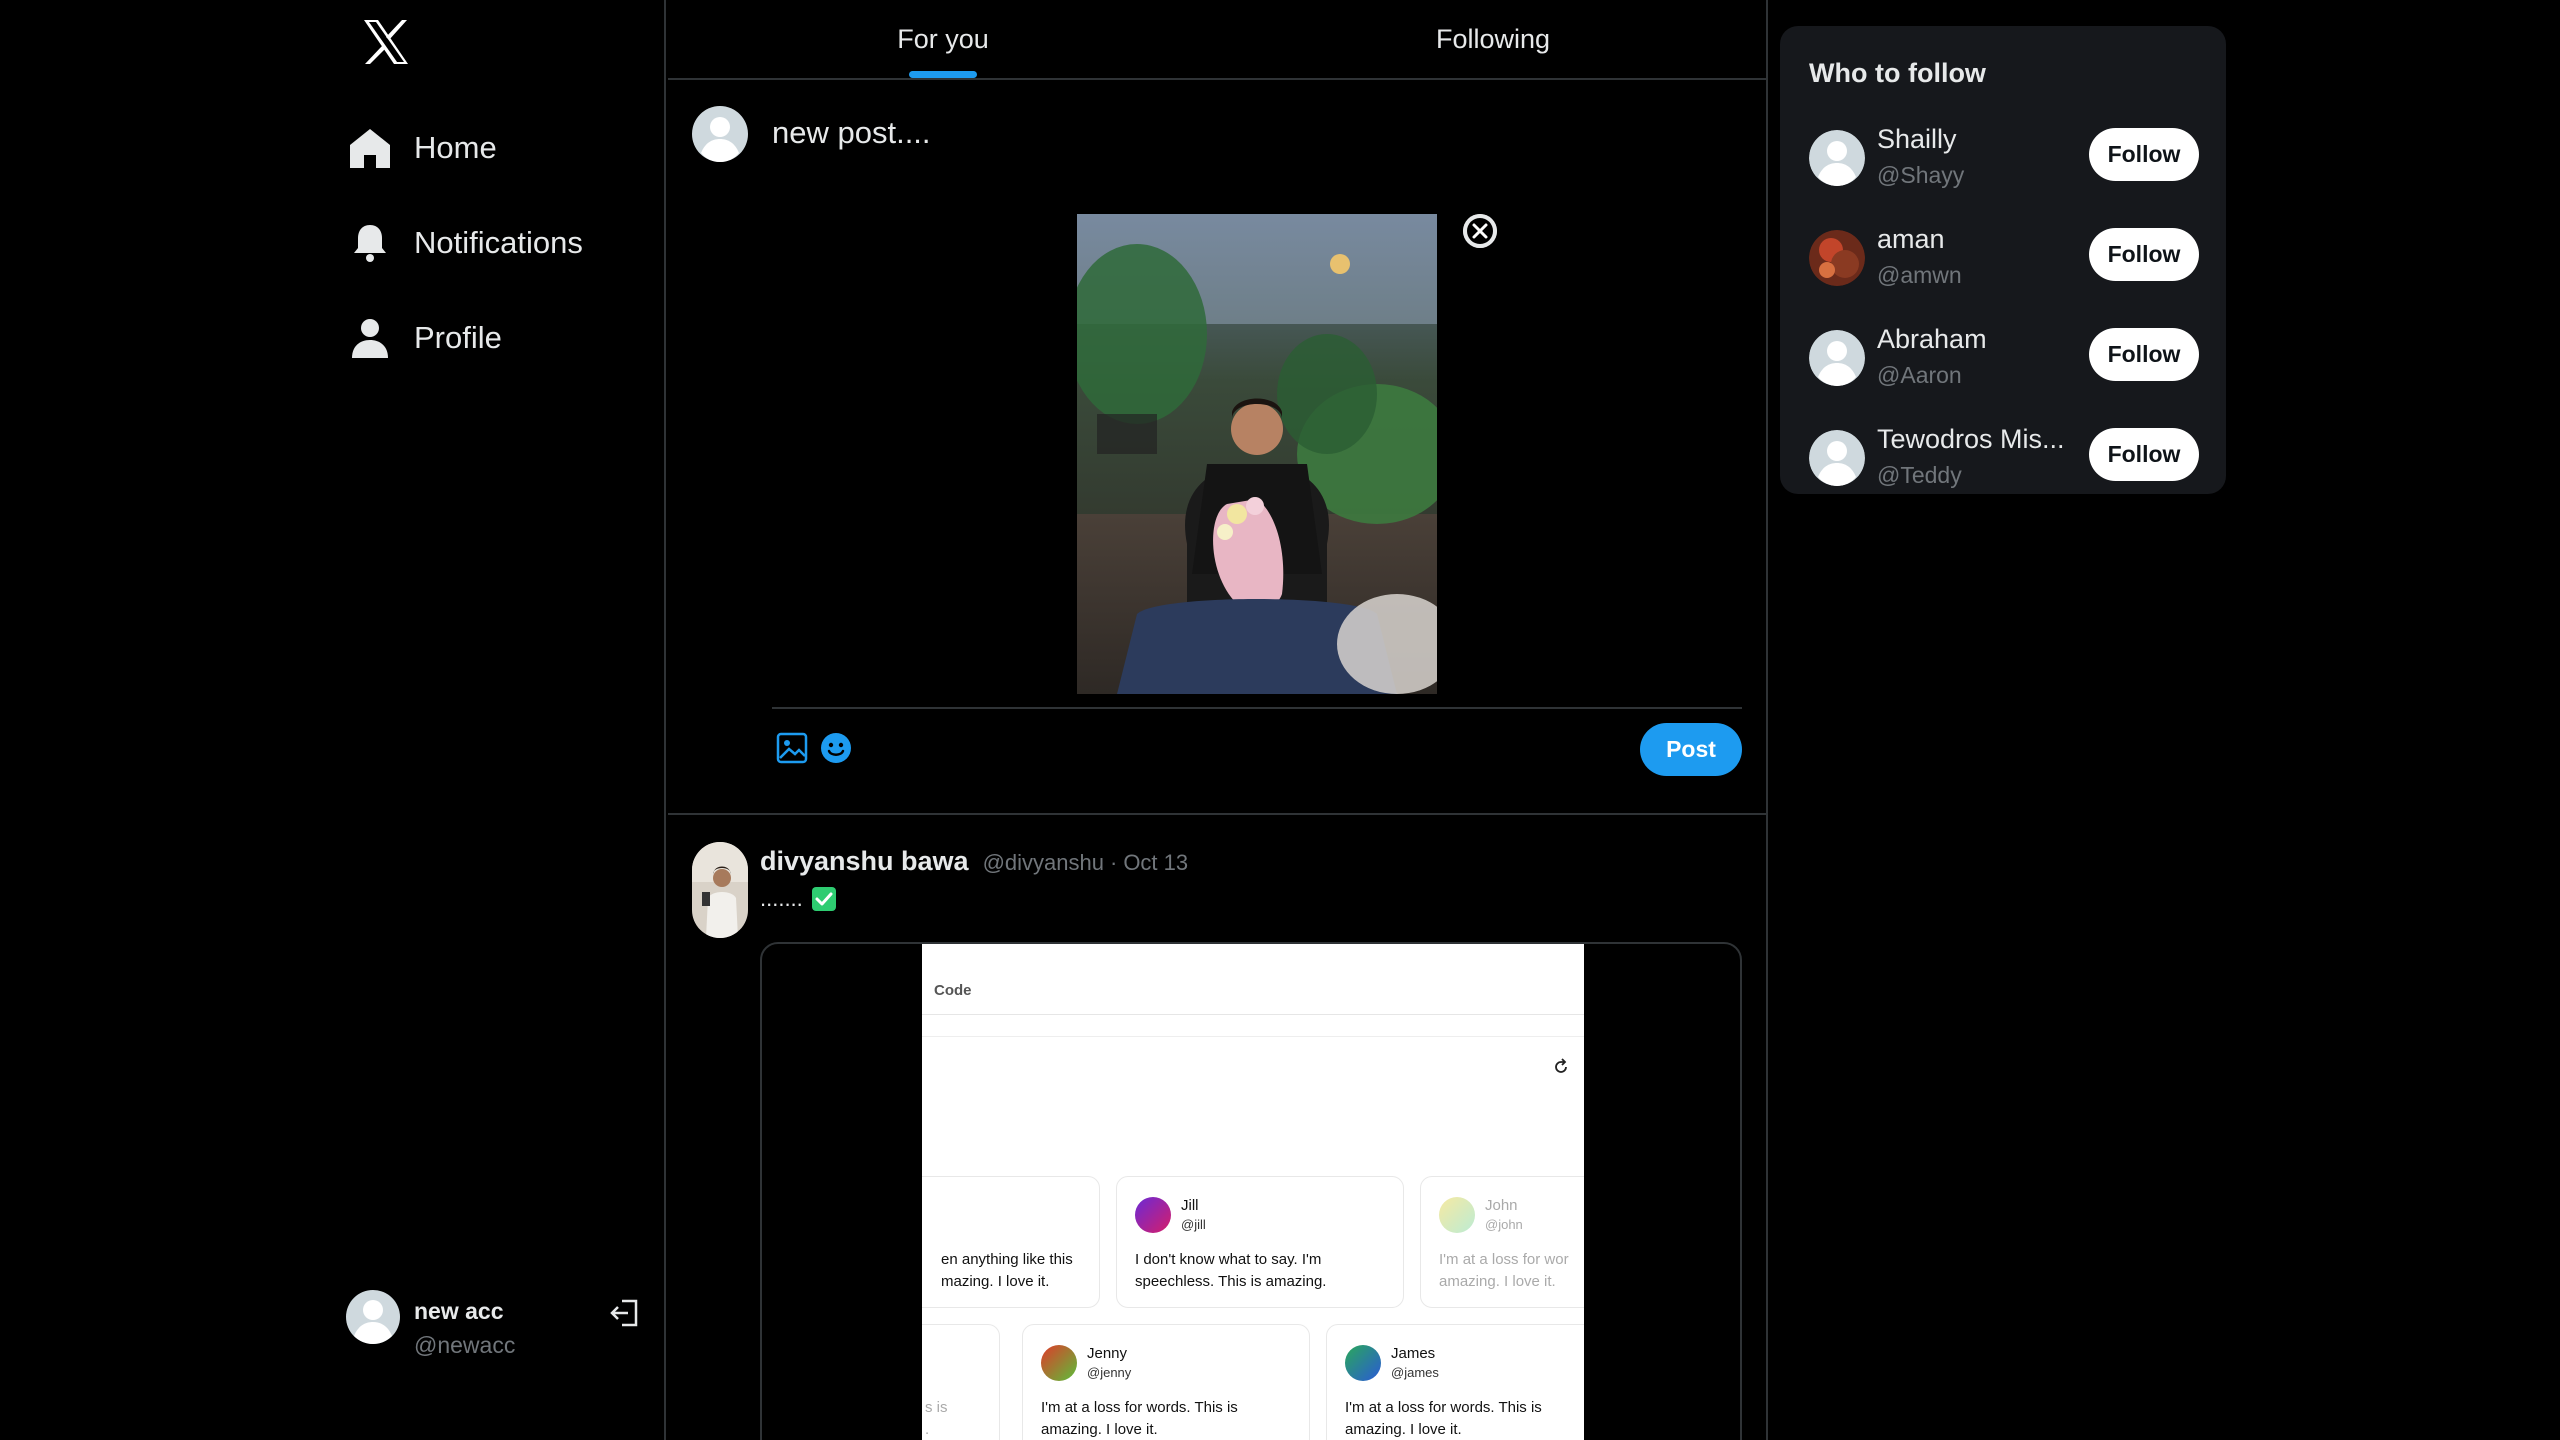 The width and height of the screenshot is (2560, 1440). Describe the element at coordinates (1413, 1353) in the screenshot. I see `embedded-card-name: James` at that location.